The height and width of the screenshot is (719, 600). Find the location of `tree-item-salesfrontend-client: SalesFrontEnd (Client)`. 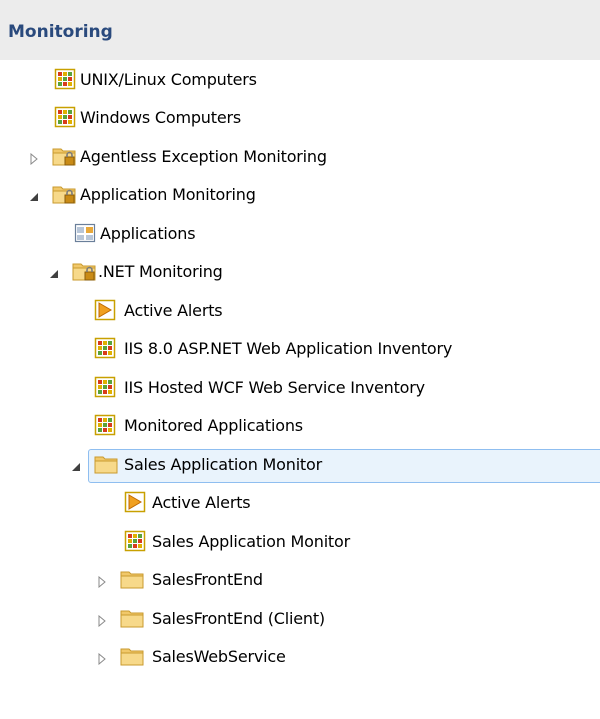

tree-item-salesfrontend-client: SalesFrontEnd (Client) is located at coordinates (300, 618).